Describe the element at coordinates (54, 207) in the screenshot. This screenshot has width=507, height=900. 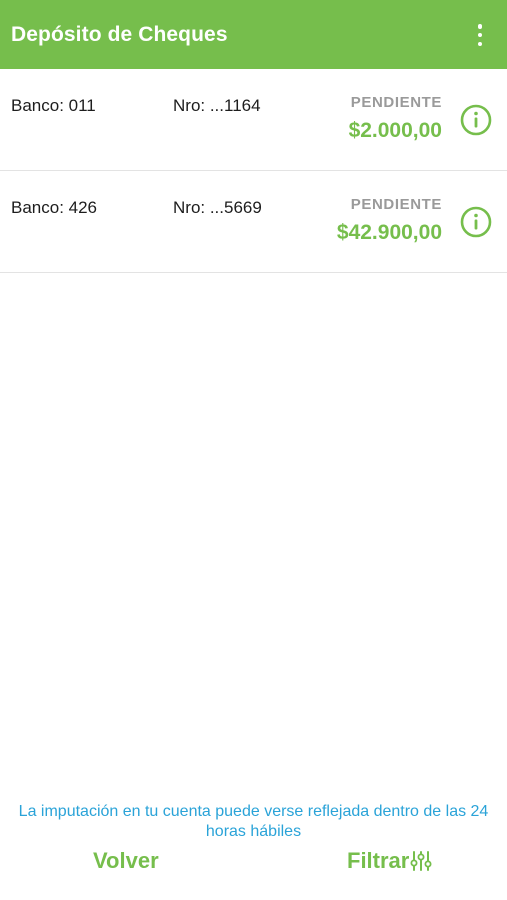
I see `cheque-bank: Banco: 426` at that location.